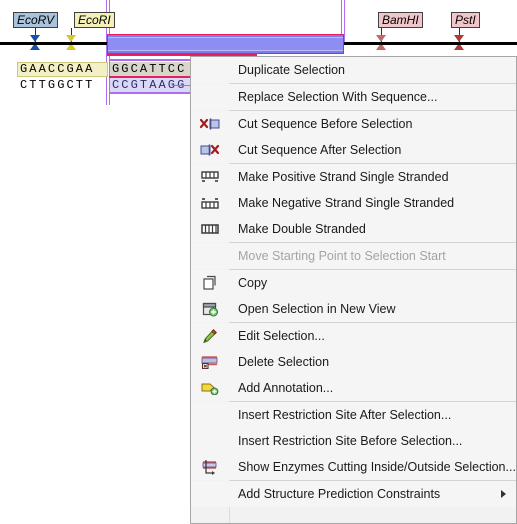  What do you see at coordinates (94, 20) in the screenshot?
I see `enzyme-label-ecori: EcoRI` at bounding box center [94, 20].